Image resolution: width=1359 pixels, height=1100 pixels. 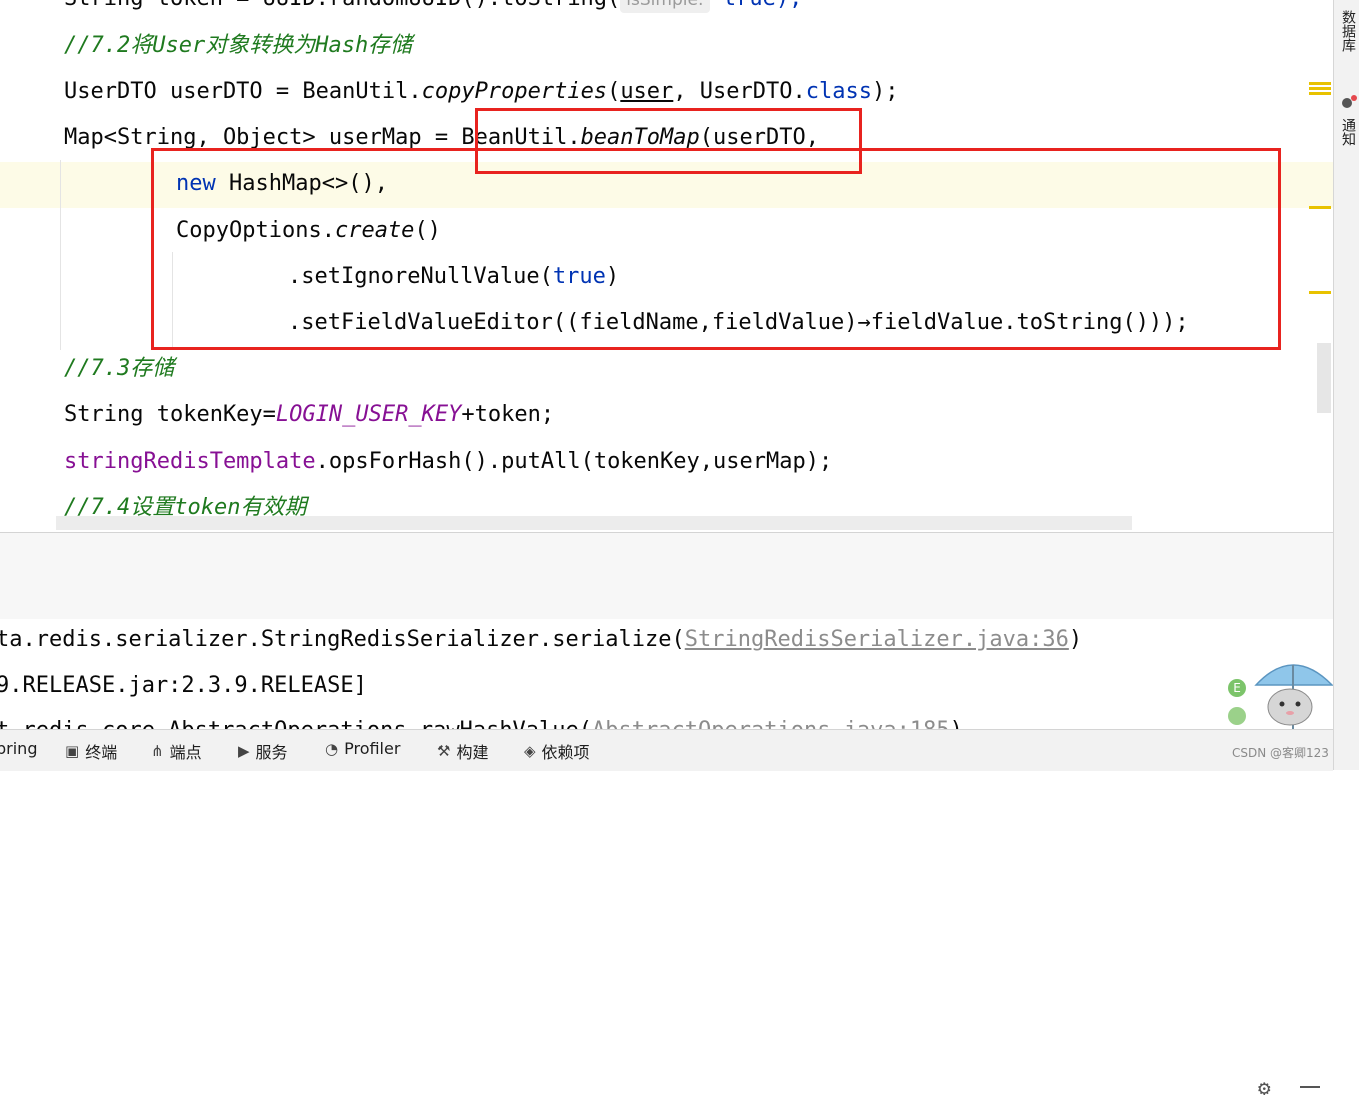 I want to click on terminal-icon: ▣, so click(x=72, y=751).